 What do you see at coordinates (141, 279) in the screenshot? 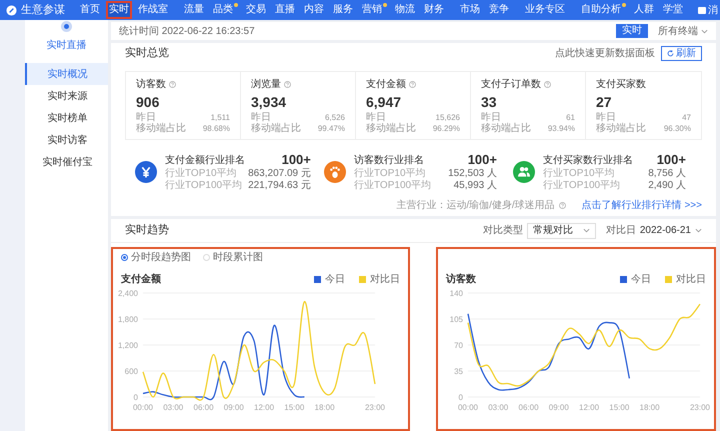
I see `chart-title: 支付金额` at bounding box center [141, 279].